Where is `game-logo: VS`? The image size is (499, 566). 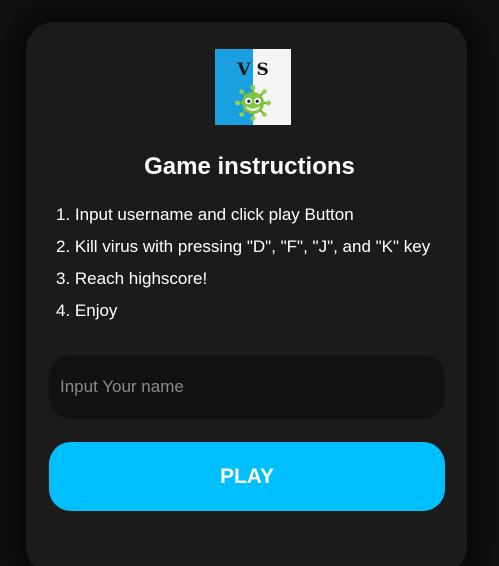 game-logo: VS is located at coordinates (253, 87).